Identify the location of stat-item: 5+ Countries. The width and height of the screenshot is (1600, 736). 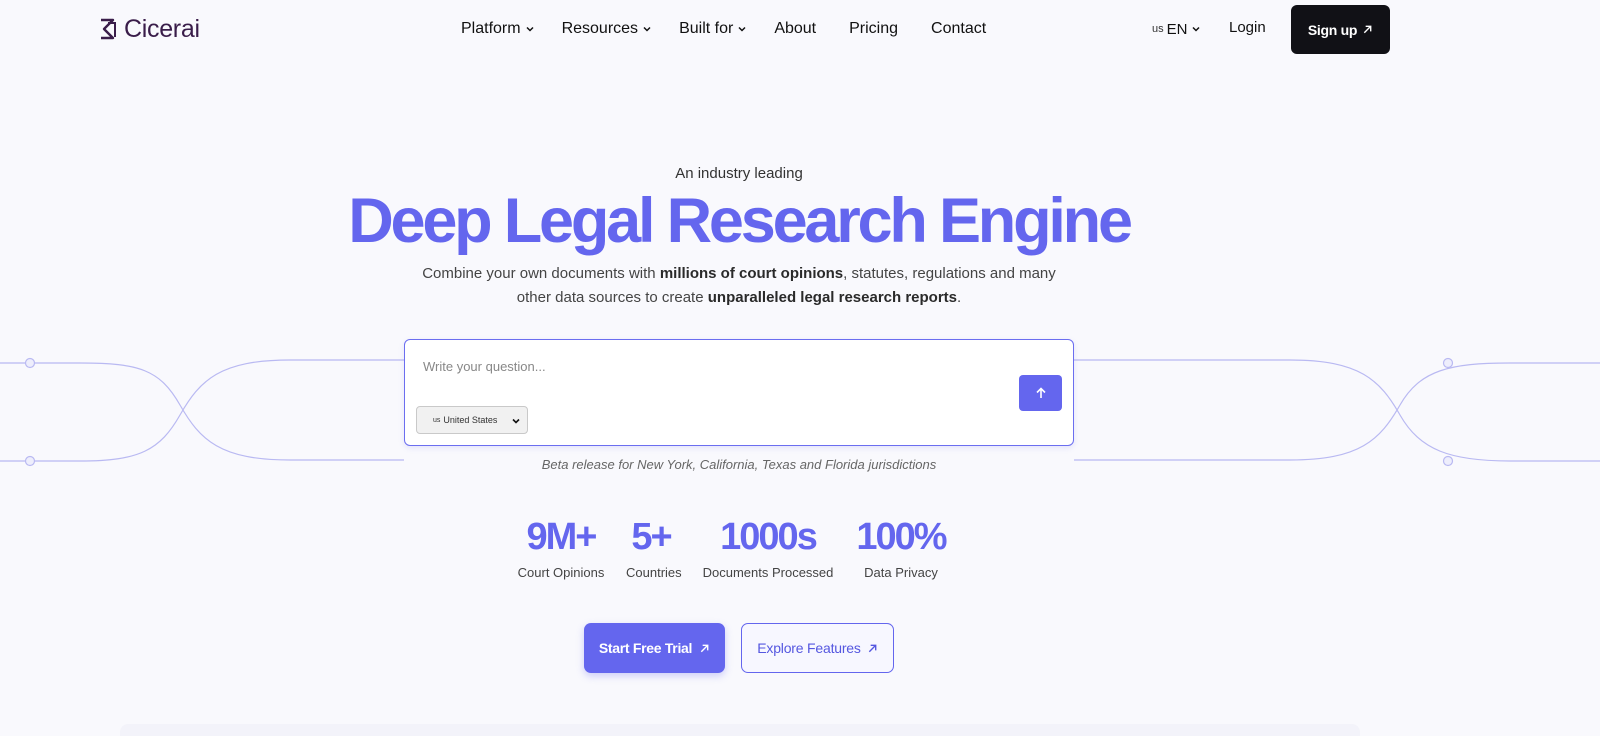
(654, 547).